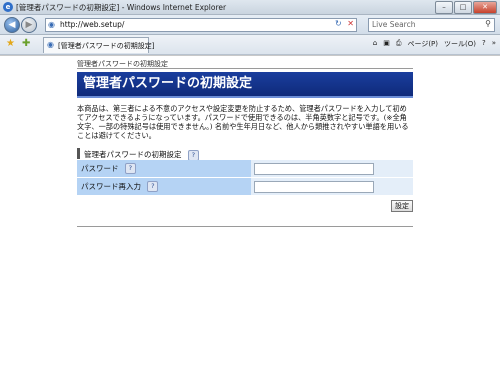 The width and height of the screenshot is (500, 384). I want to click on favorites-star-icon: ★, so click(10, 43).